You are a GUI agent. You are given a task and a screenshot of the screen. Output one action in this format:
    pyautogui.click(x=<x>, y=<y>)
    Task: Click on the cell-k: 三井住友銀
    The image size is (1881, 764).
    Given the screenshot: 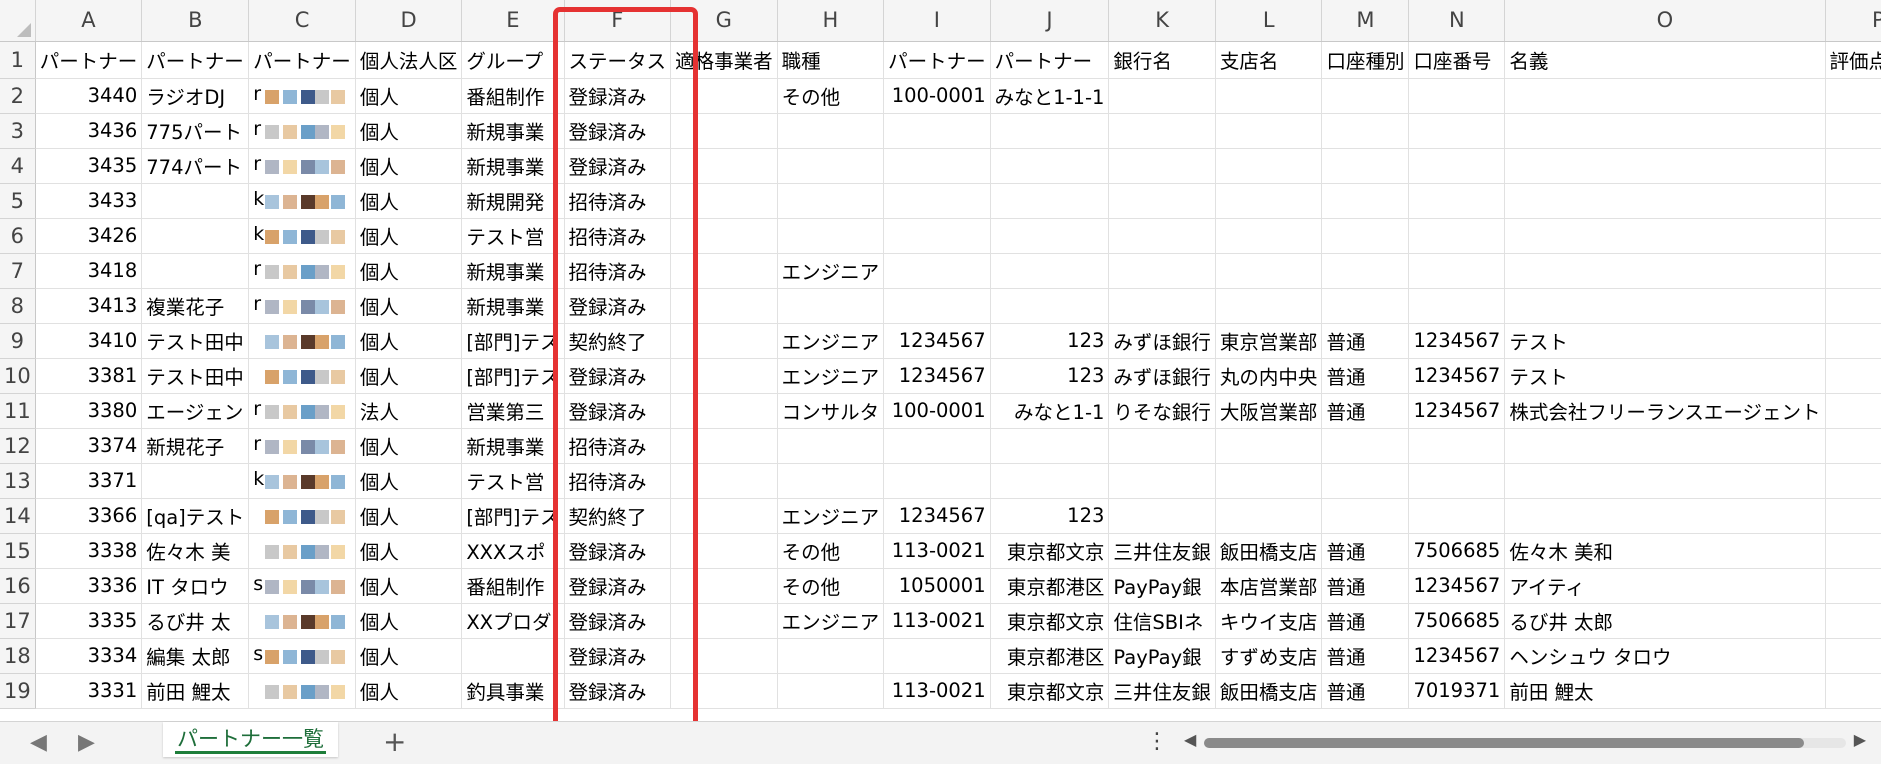 What is the action you would take?
    pyautogui.click(x=1162, y=551)
    